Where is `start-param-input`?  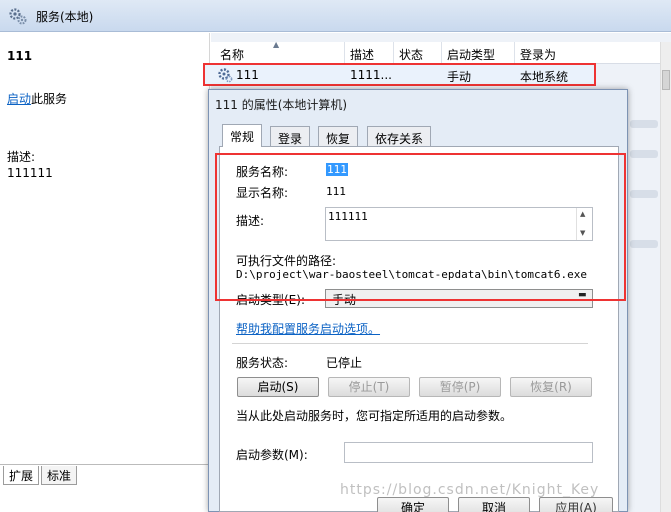
start-param-input is located at coordinates (468, 452).